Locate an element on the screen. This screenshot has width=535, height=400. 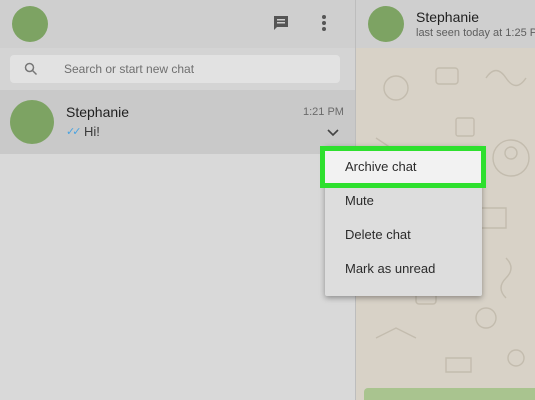
conversation-contact-name: Stephanie is located at coordinates (448, 17).